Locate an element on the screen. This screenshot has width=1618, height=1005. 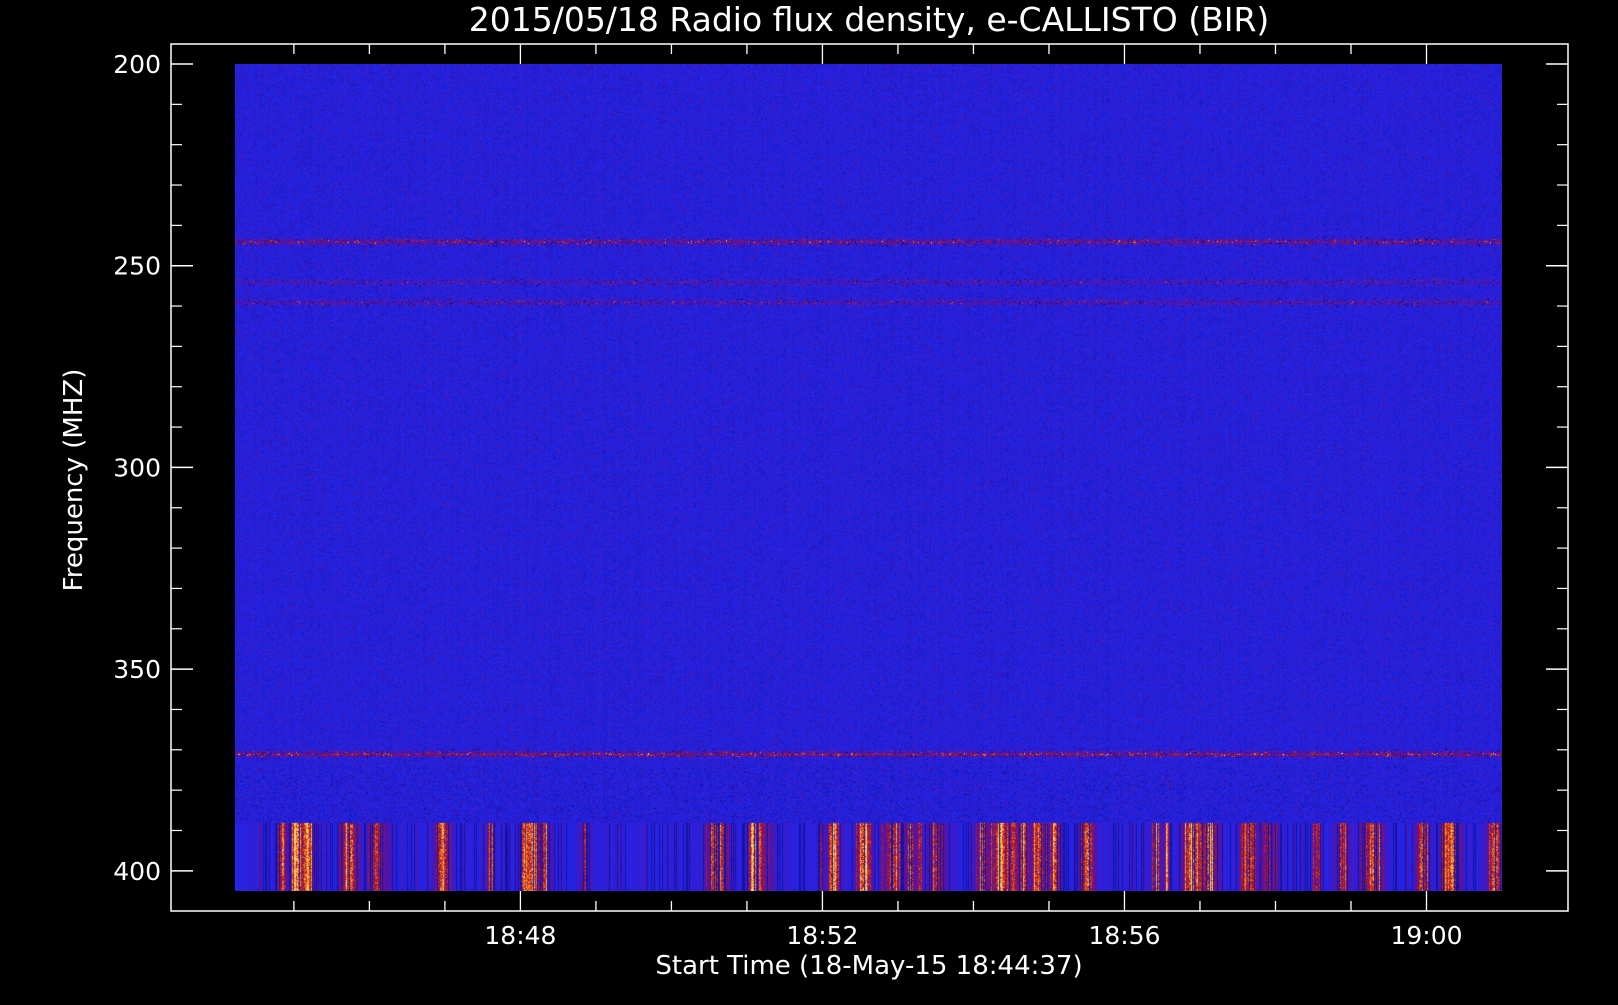
y-tick-label: 250 is located at coordinates (137, 266).